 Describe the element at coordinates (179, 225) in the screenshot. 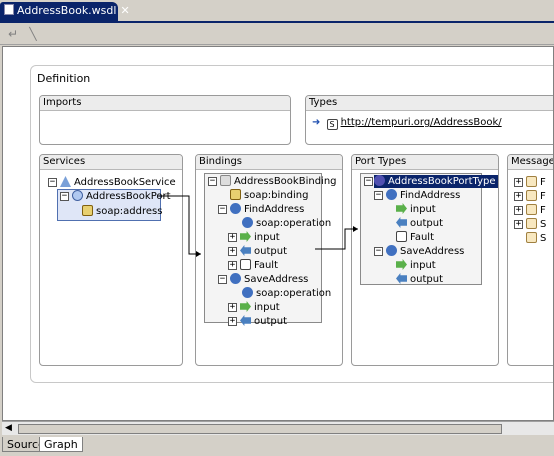

I see `port-to-binding-connector` at that location.